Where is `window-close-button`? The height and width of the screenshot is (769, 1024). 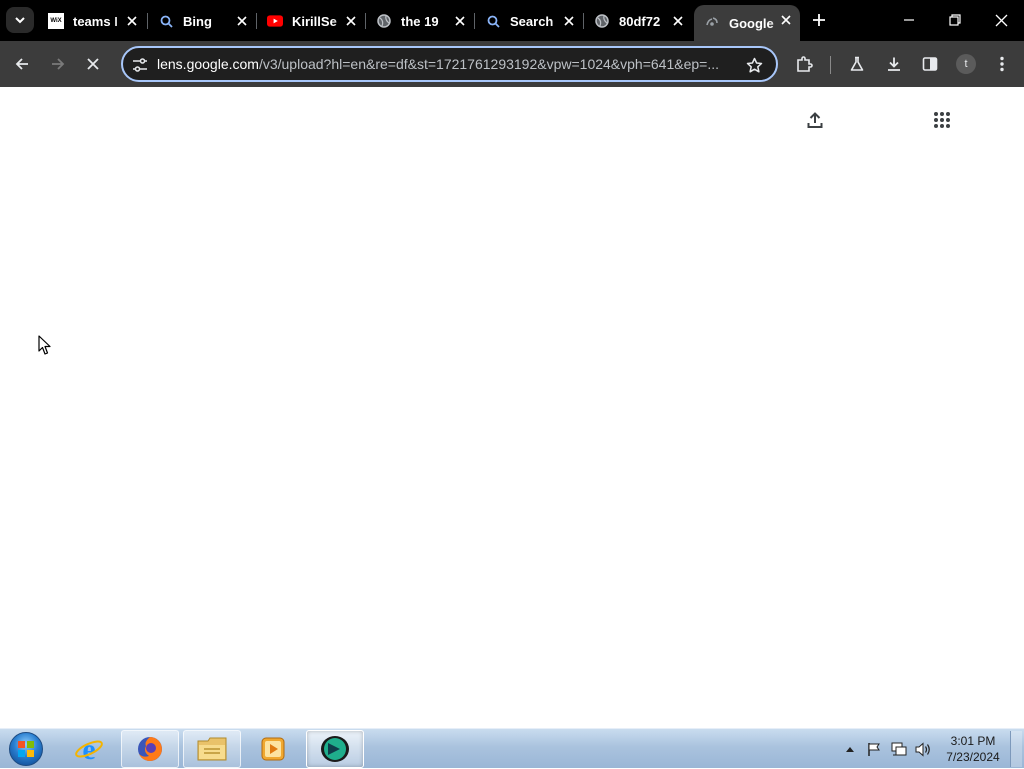 window-close-button is located at coordinates (1001, 20).